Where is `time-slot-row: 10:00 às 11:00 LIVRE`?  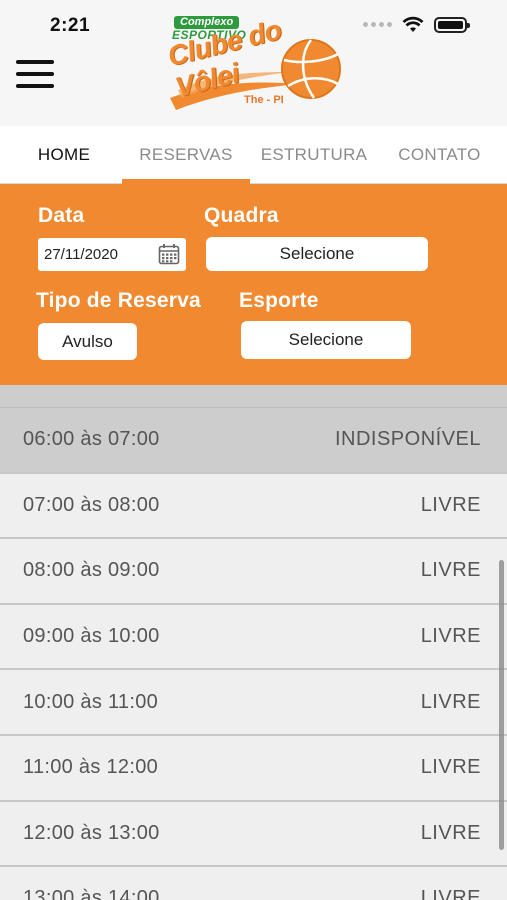
time-slot-row: 10:00 às 11:00 LIVRE is located at coordinates (253, 703).